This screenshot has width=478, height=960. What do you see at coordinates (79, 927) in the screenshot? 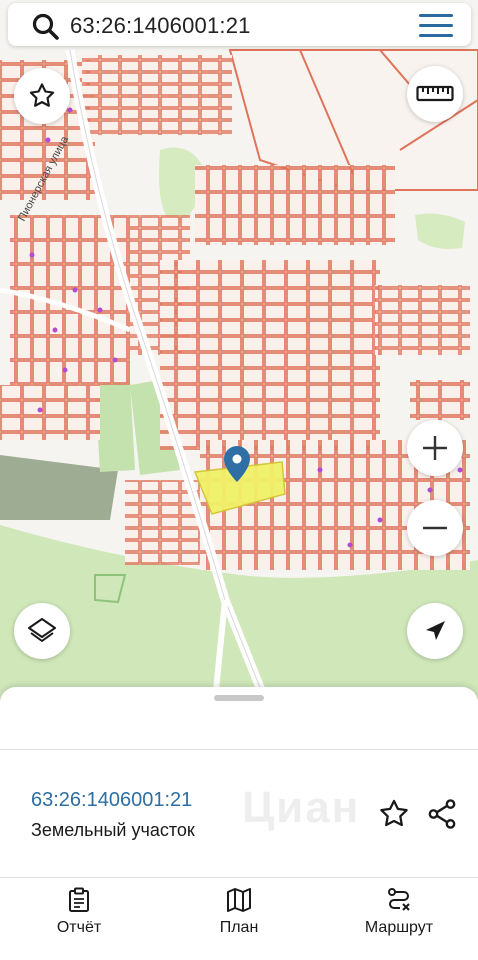
I see `nav-report-label: Отчёт` at bounding box center [79, 927].